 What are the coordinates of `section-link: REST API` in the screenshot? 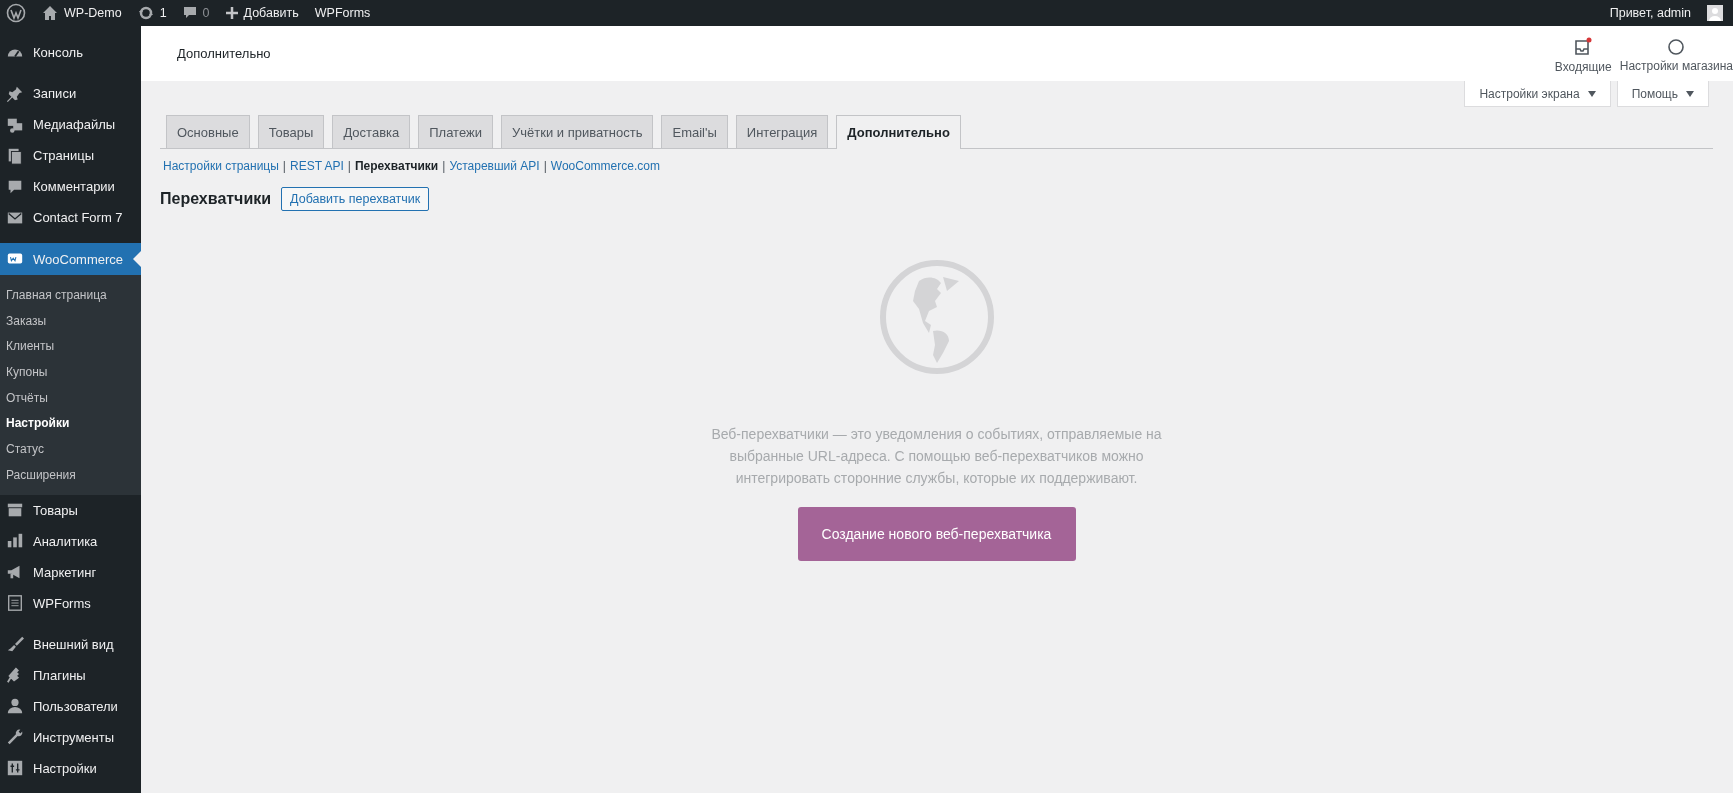 It's located at (317, 166).